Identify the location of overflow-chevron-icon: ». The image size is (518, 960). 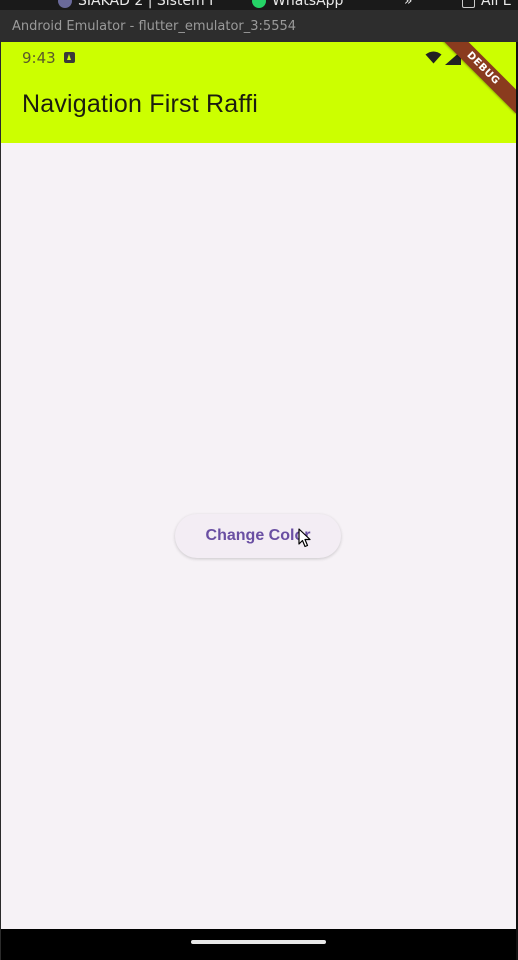
(408, 4).